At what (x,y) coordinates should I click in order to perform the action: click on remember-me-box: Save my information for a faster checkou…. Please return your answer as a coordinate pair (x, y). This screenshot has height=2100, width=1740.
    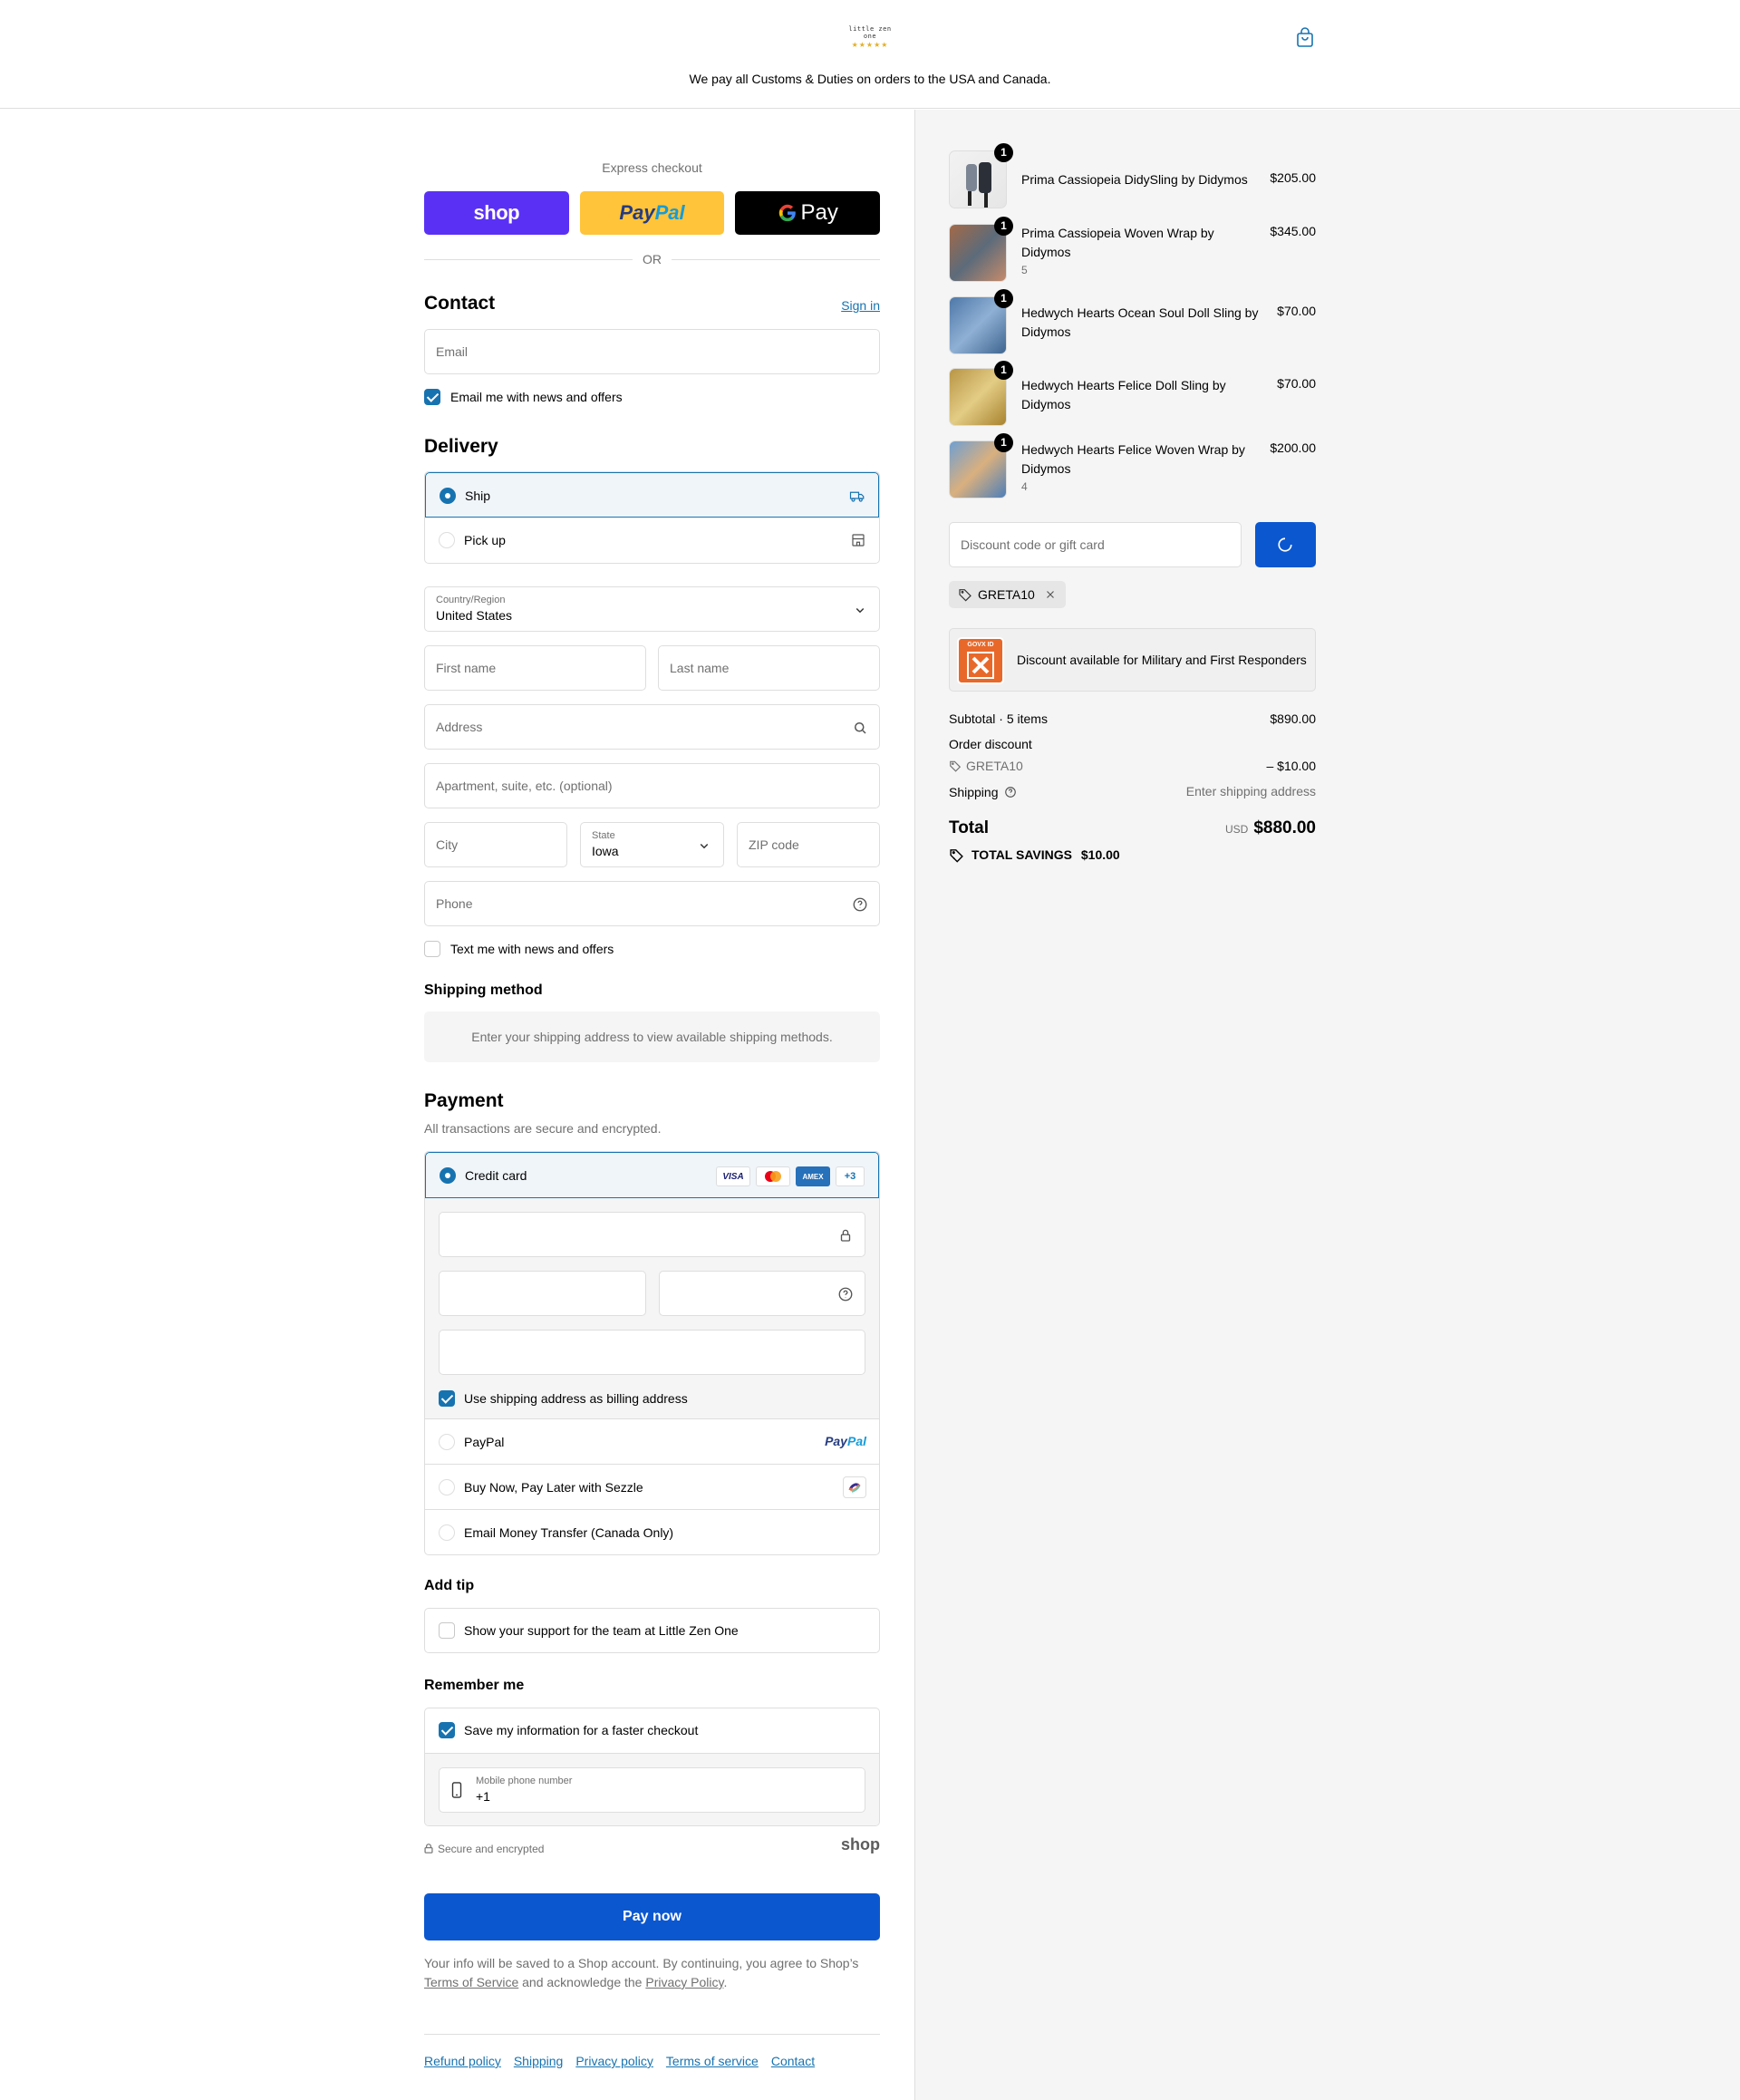
    Looking at the image, I should click on (652, 1767).